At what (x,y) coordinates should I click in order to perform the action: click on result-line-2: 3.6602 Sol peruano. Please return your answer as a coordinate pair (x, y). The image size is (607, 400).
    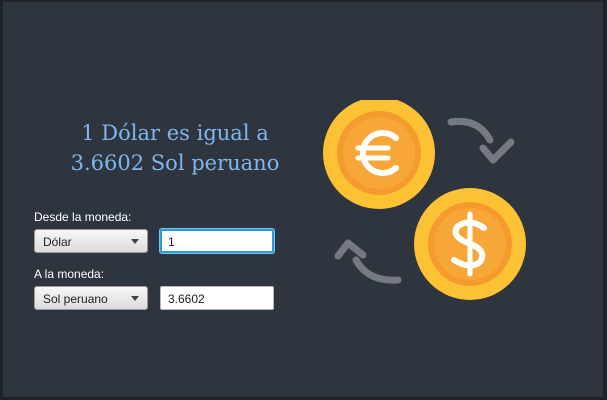
    Looking at the image, I should click on (175, 163).